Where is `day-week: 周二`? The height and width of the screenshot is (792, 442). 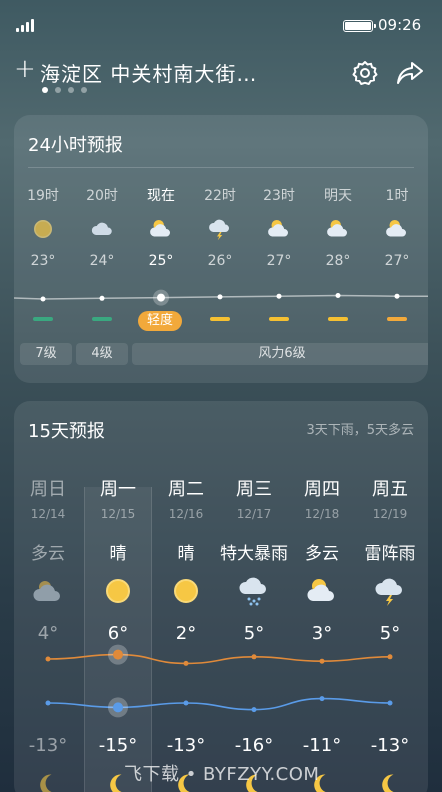 day-week: 周二 is located at coordinates (186, 489).